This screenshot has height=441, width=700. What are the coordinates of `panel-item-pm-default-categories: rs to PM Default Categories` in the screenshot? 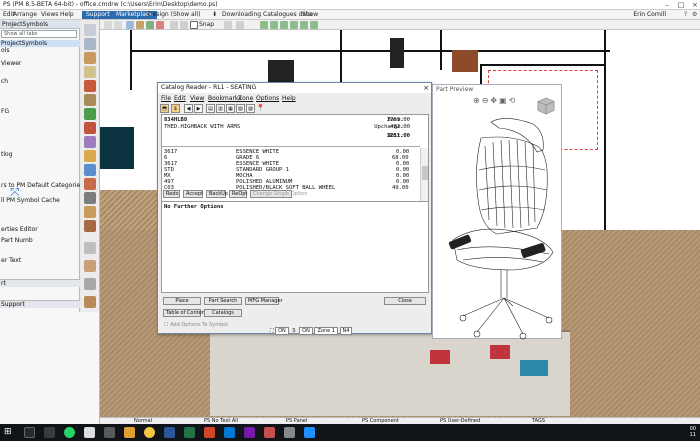 It's located at (40, 185).